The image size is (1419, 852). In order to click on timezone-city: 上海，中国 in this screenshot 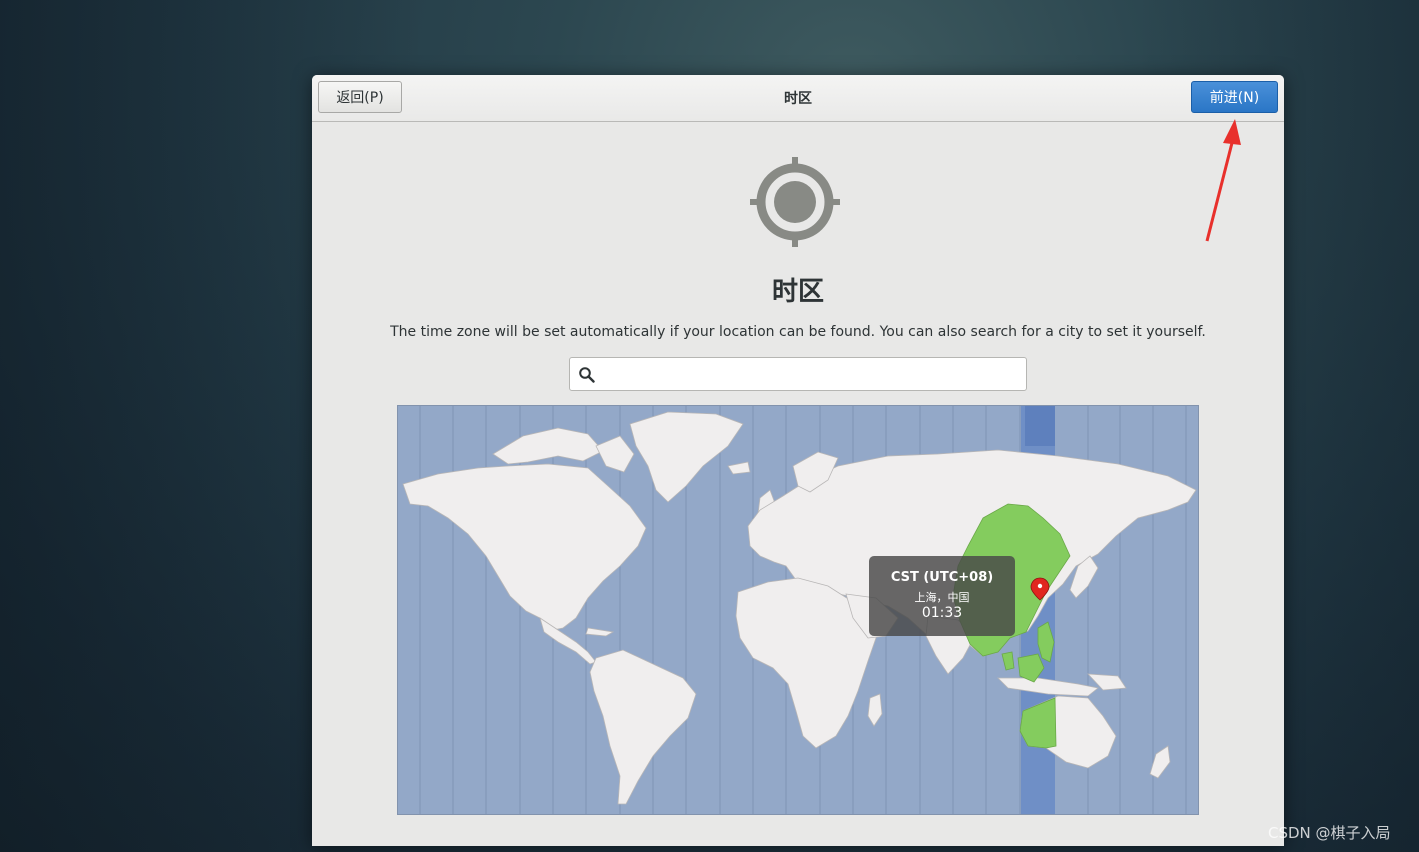, I will do `click(942, 597)`.